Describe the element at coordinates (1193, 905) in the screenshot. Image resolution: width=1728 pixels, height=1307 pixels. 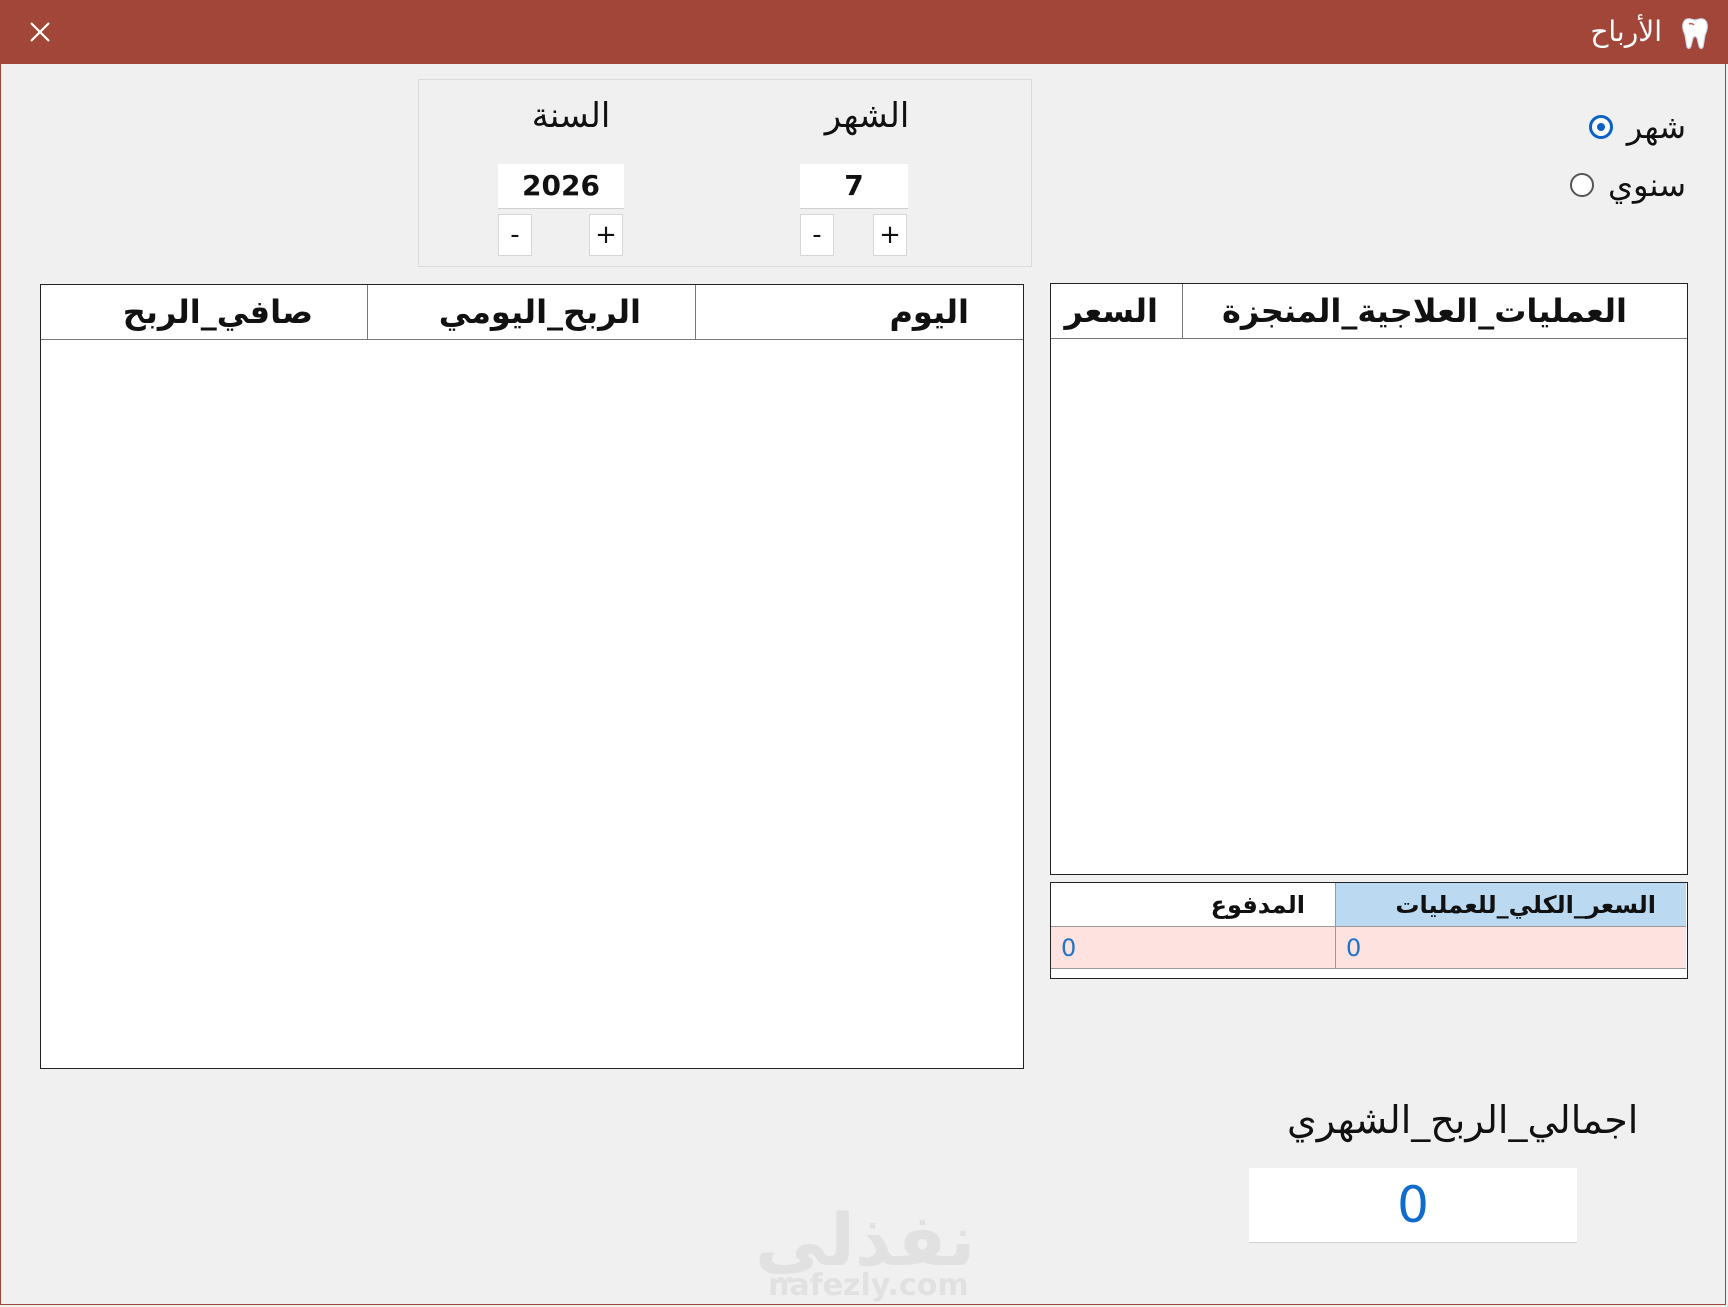
I see `paid-header: المدفوع` at that location.